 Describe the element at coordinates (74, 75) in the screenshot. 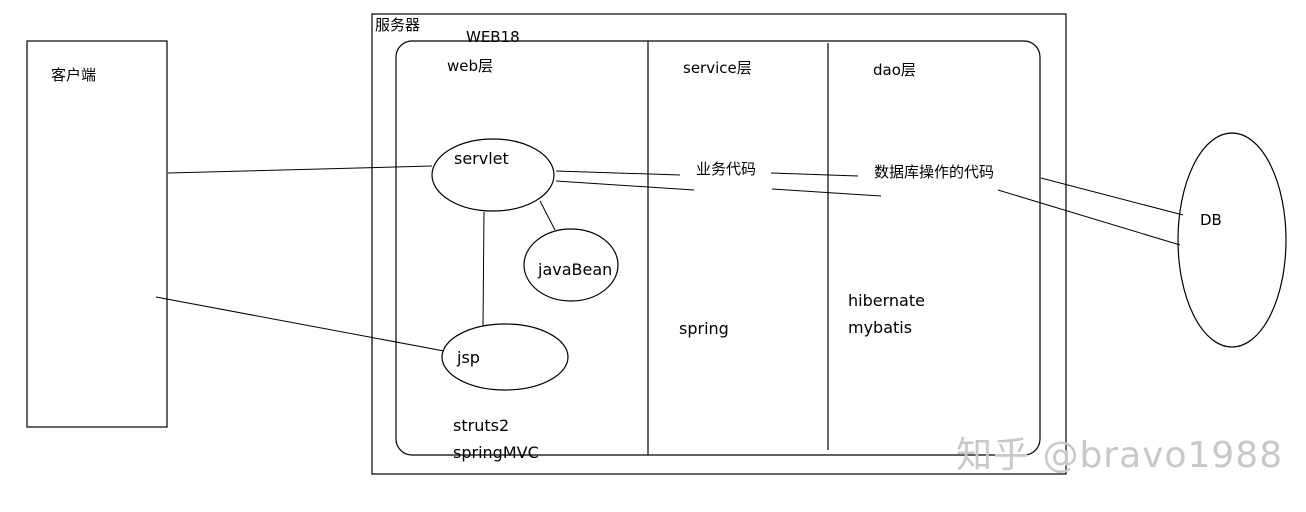

I see `client-label: 客户端` at that location.